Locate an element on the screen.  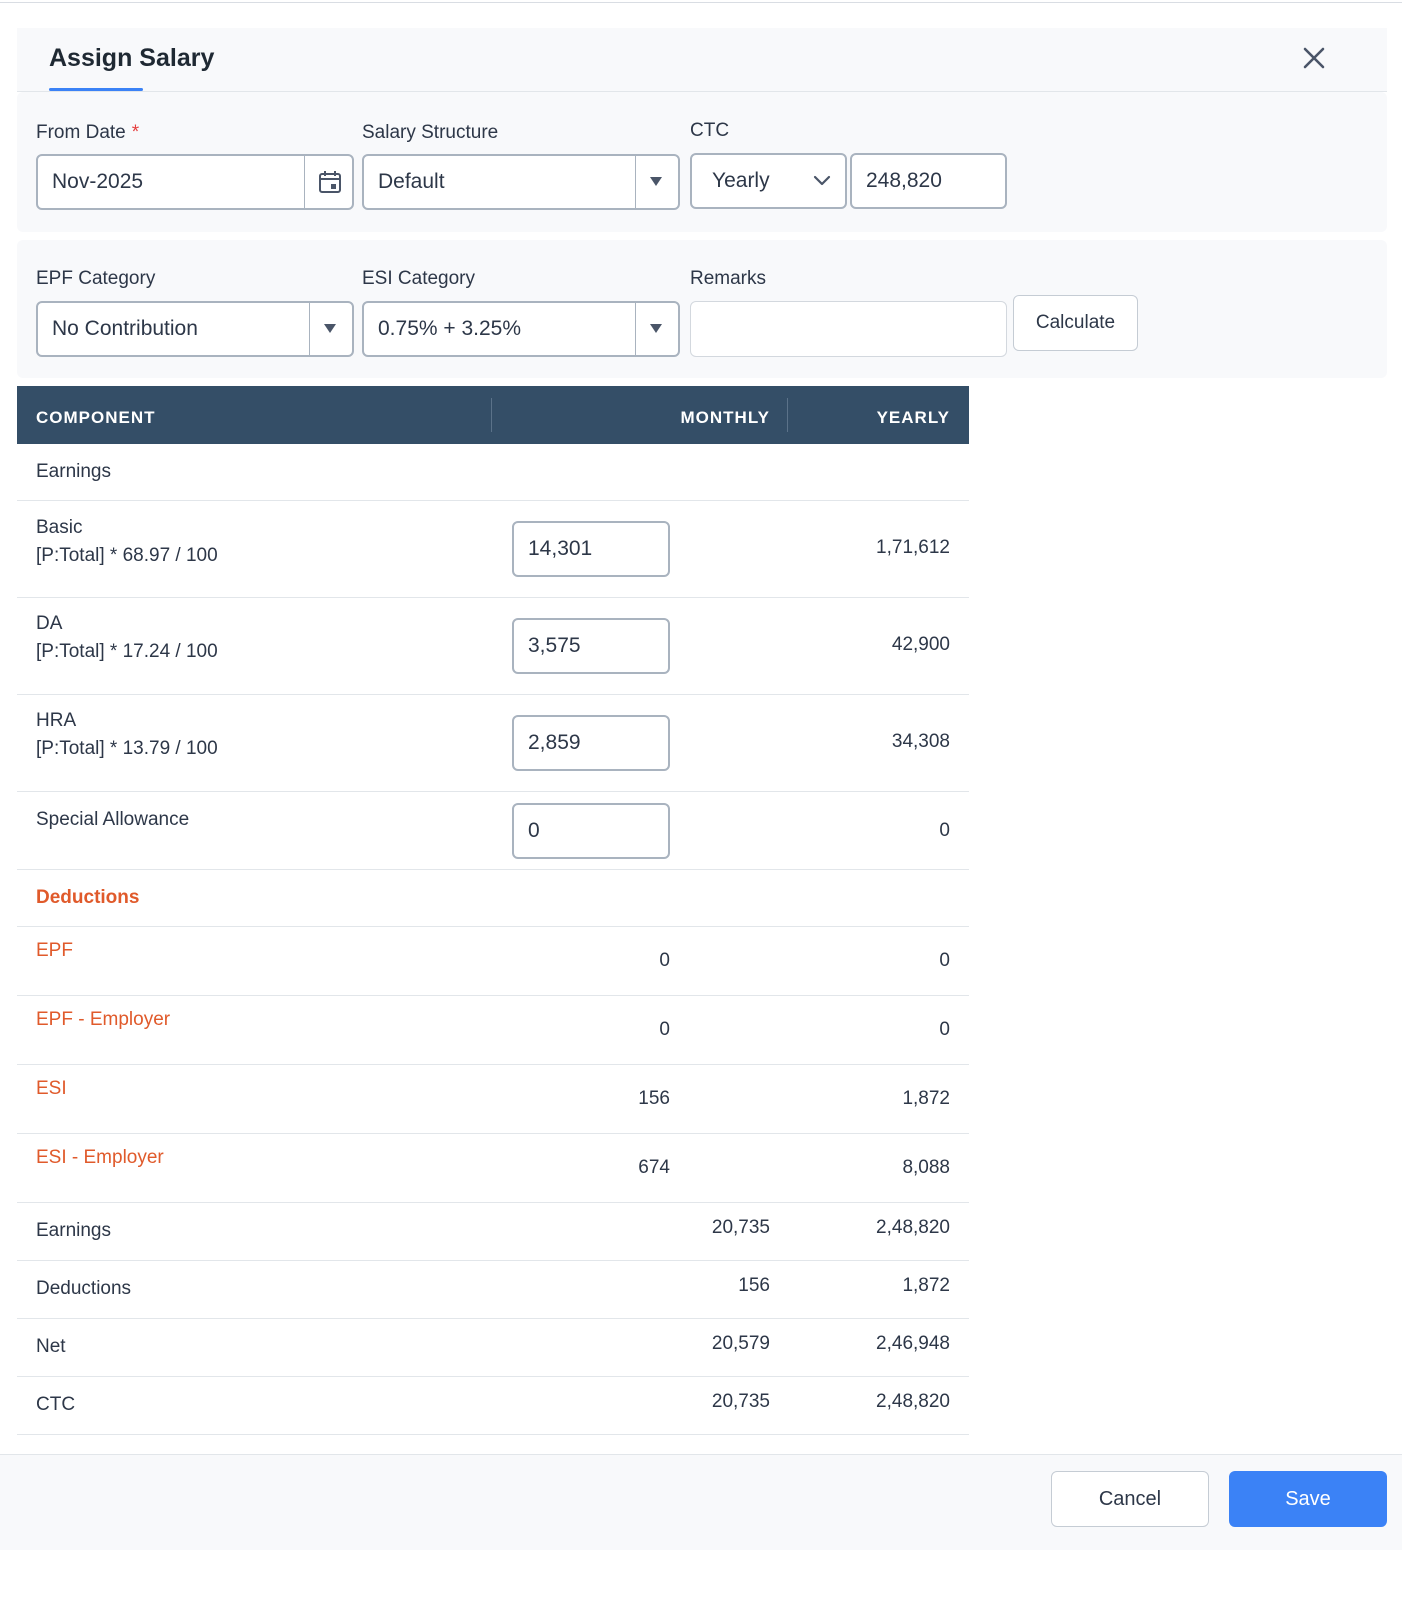
table-row: EPF - Employer 0 0 is located at coordinates (493, 1030).